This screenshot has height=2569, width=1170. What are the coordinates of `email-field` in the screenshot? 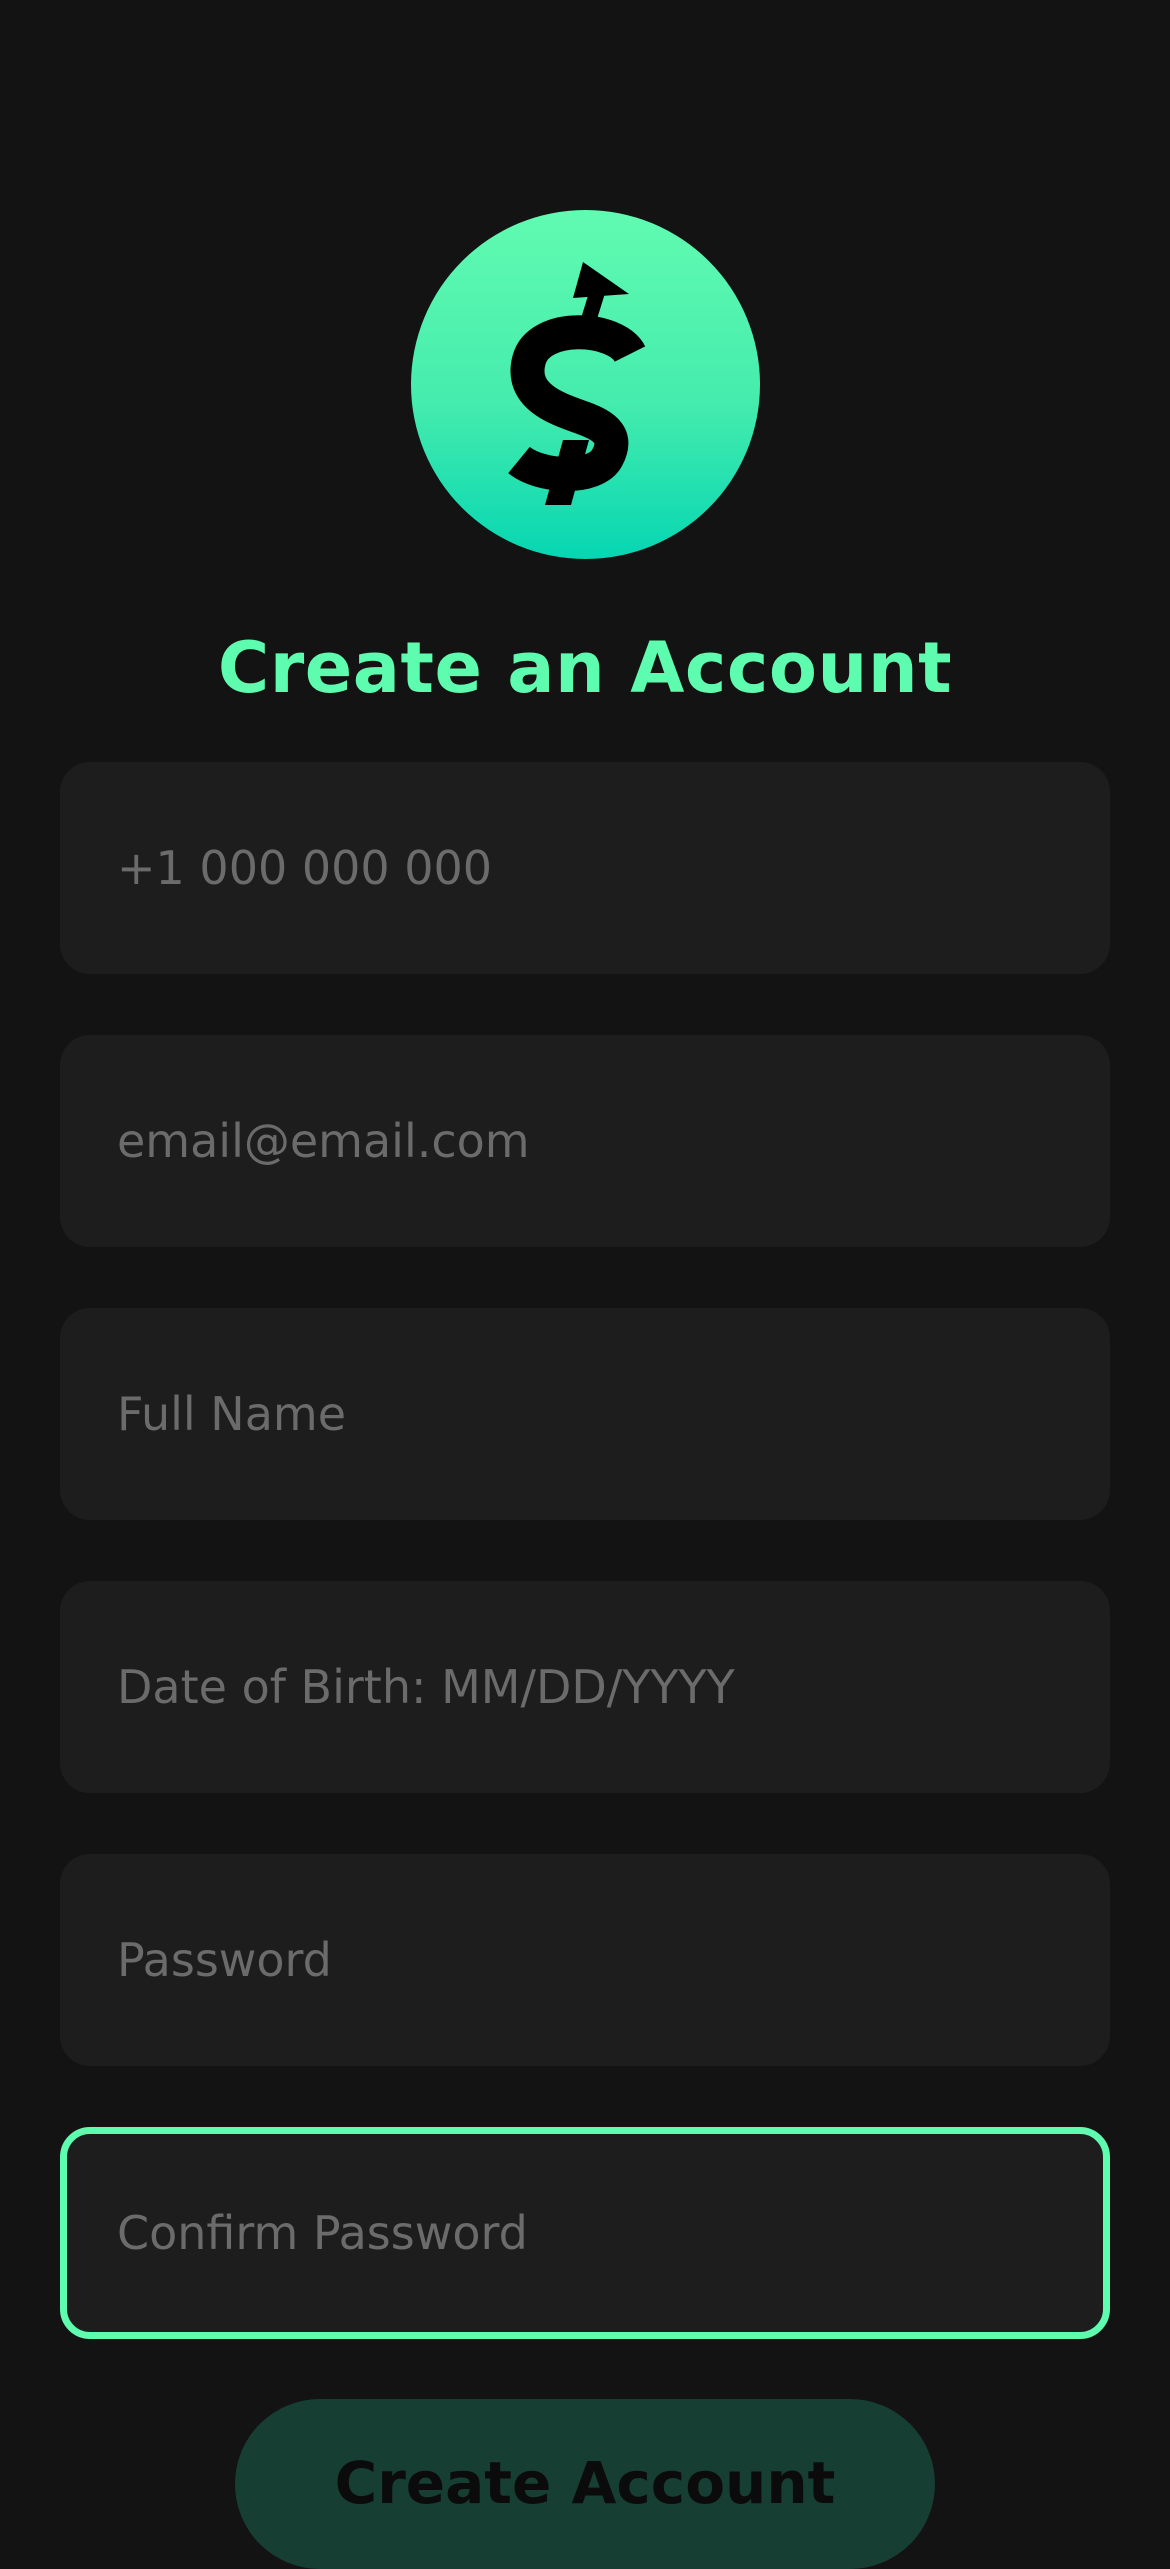 It's located at (585, 1141).